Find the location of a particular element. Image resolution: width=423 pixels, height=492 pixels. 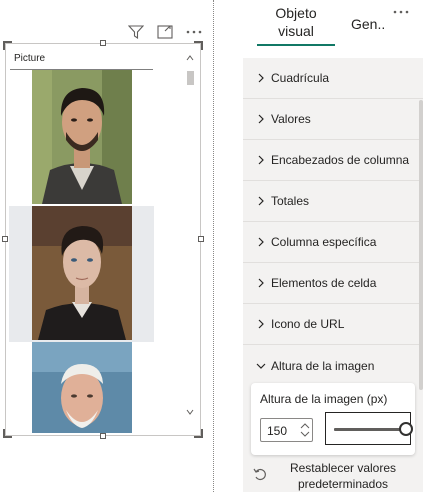

tab-objeto-visual: Objeto visual is located at coordinates (296, 22).